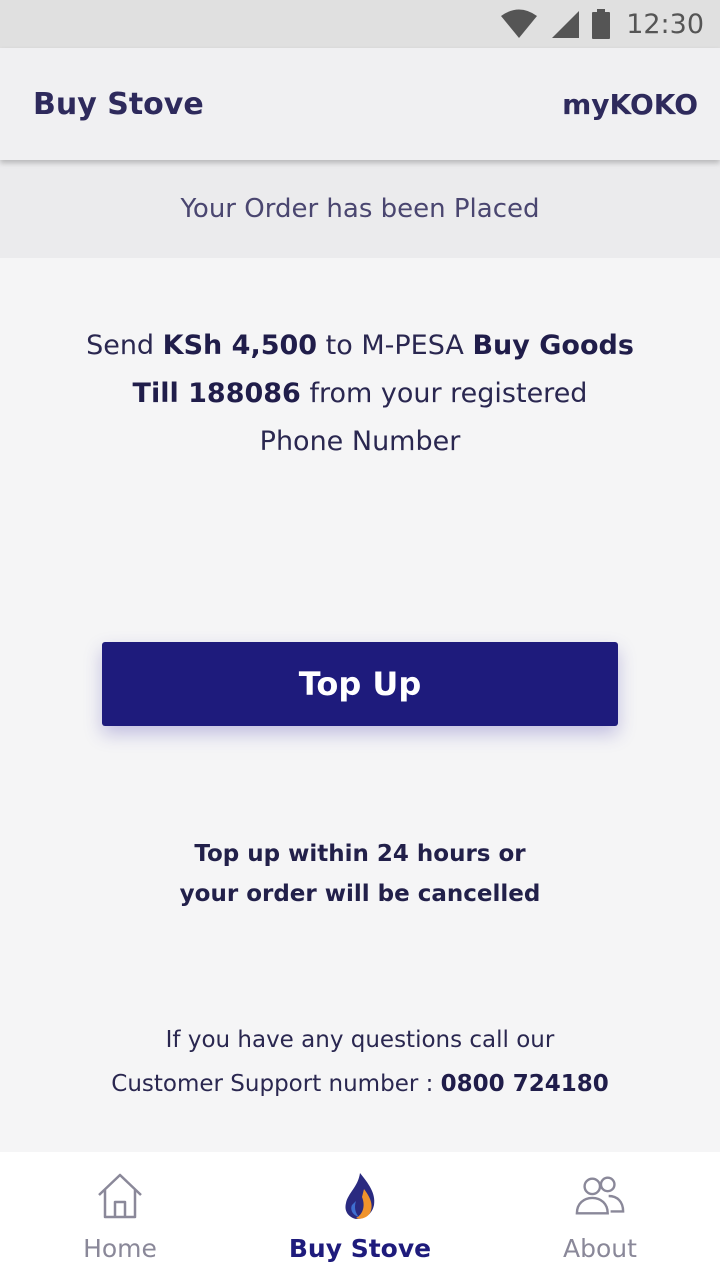 The image size is (720, 1280). I want to click on order-placed-banner: Your Order has been Placed, so click(360, 209).